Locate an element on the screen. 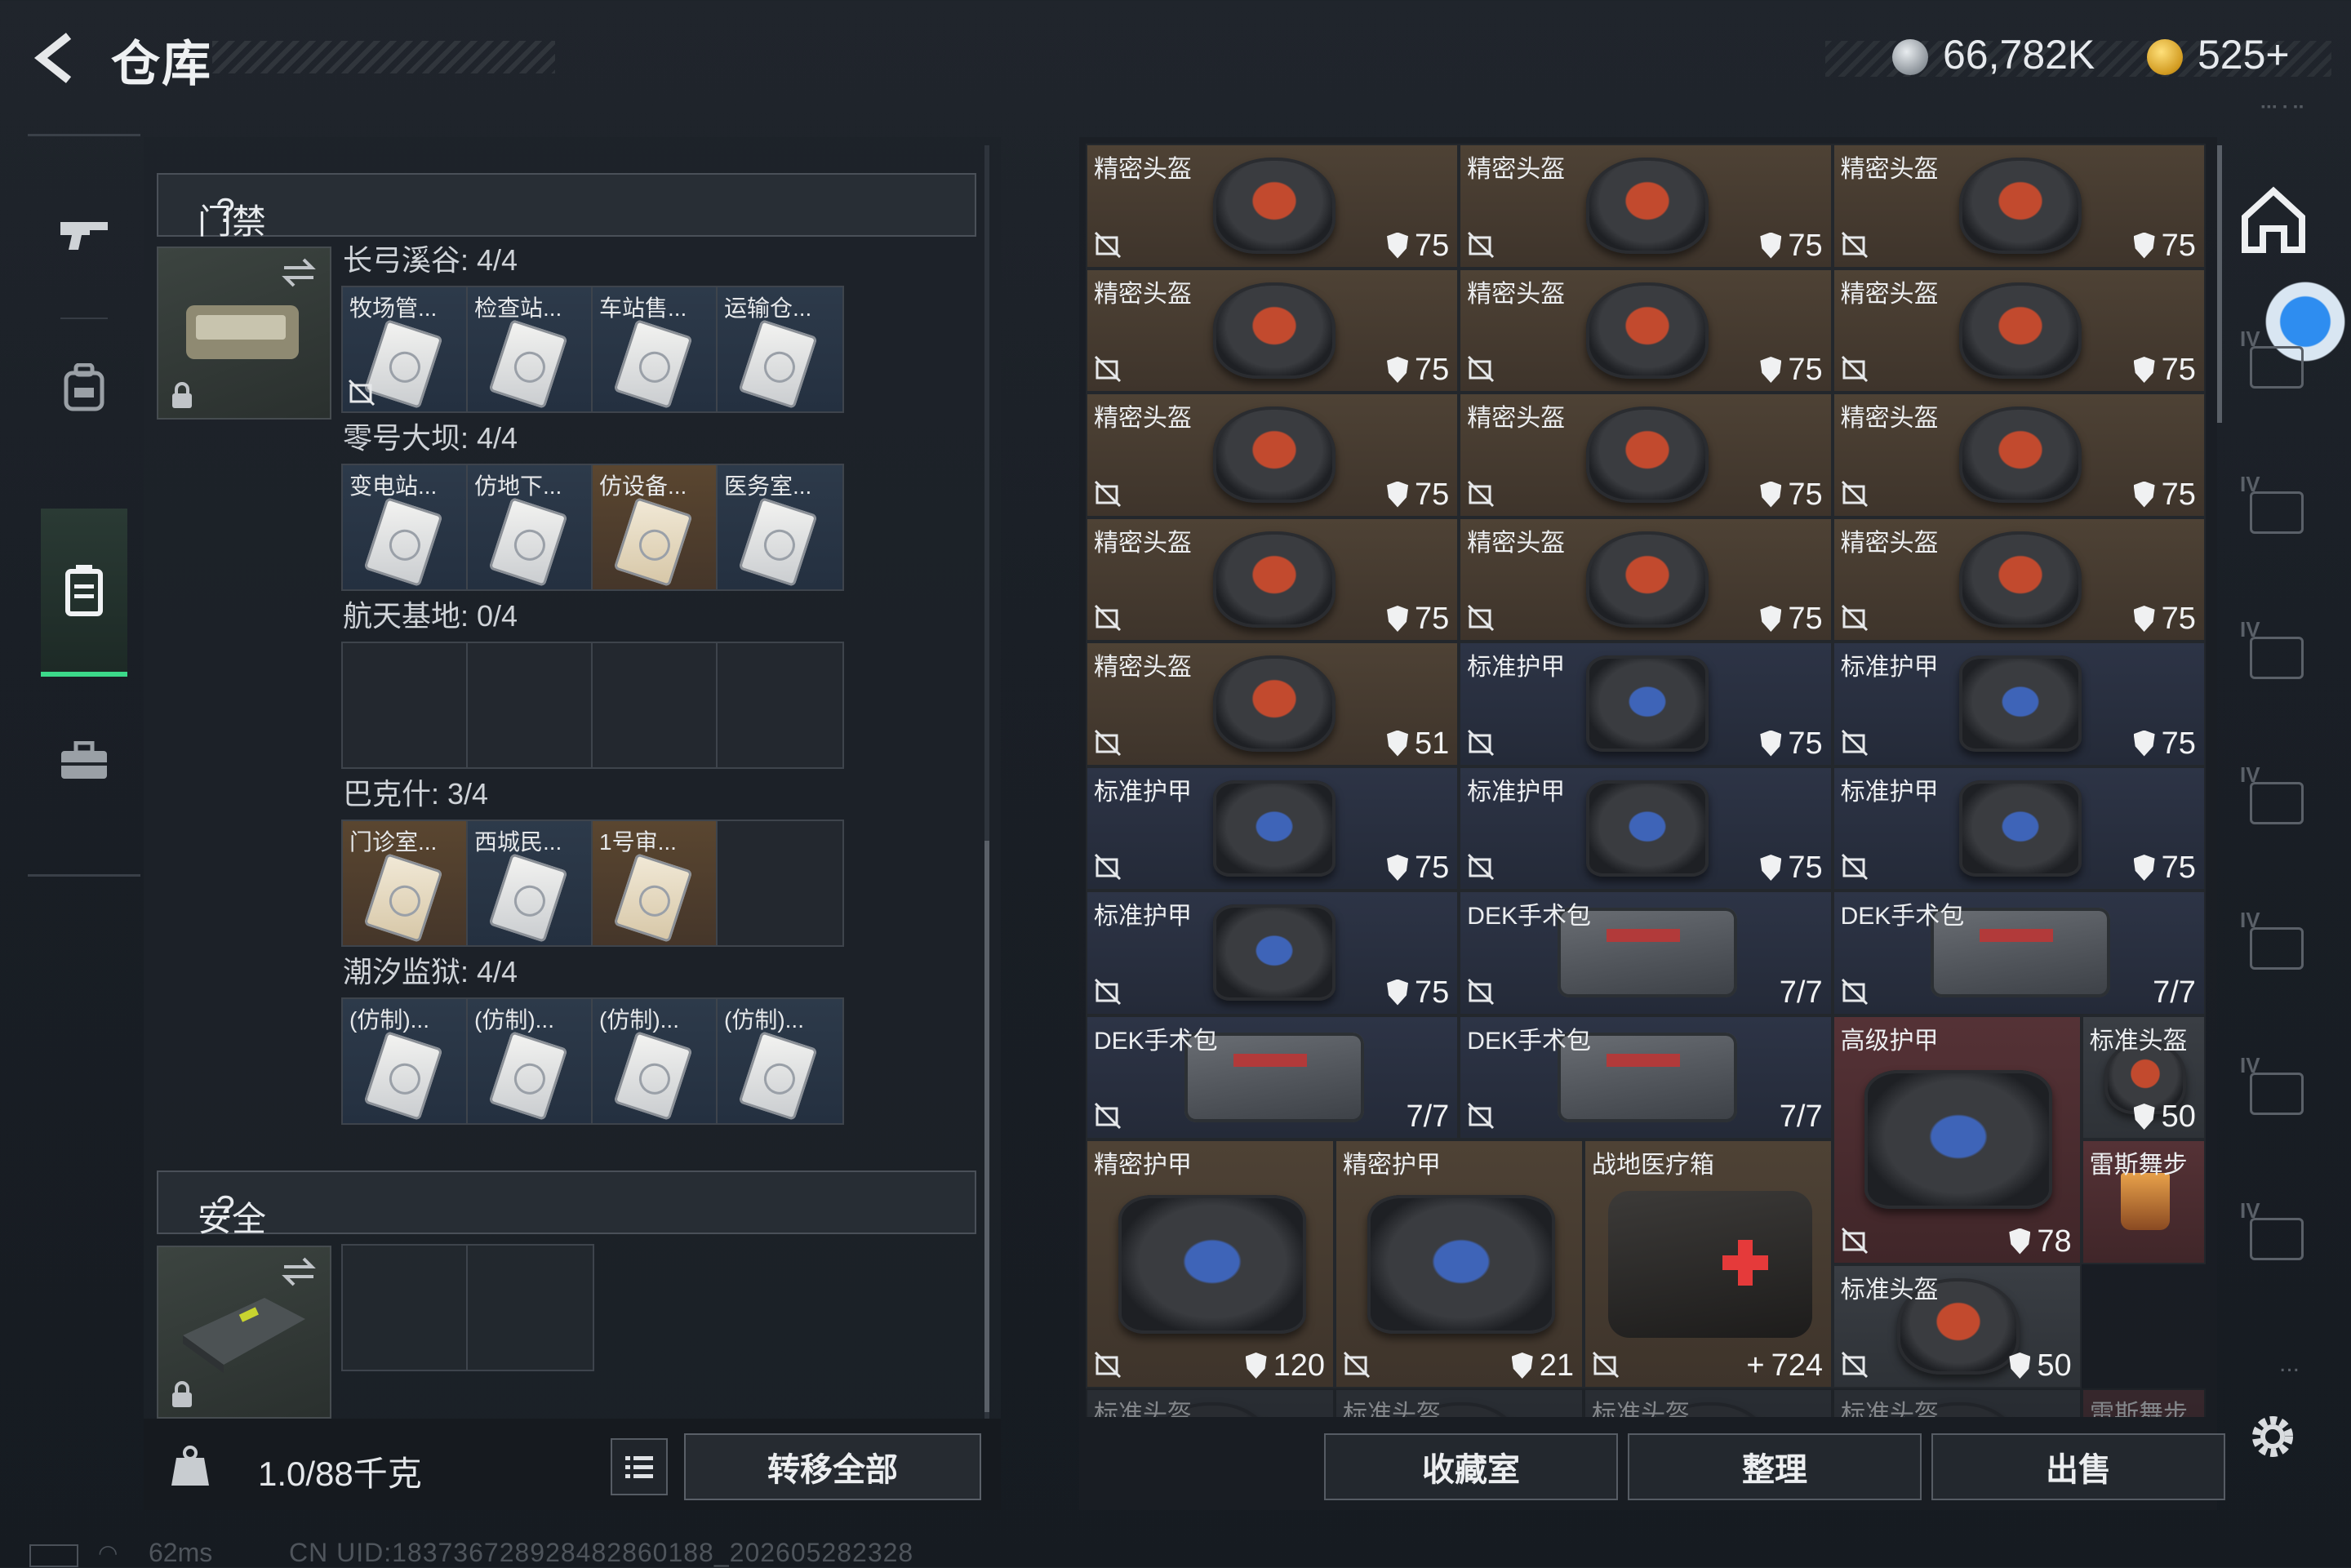  tier-item-icon is located at coordinates (2277, 949).